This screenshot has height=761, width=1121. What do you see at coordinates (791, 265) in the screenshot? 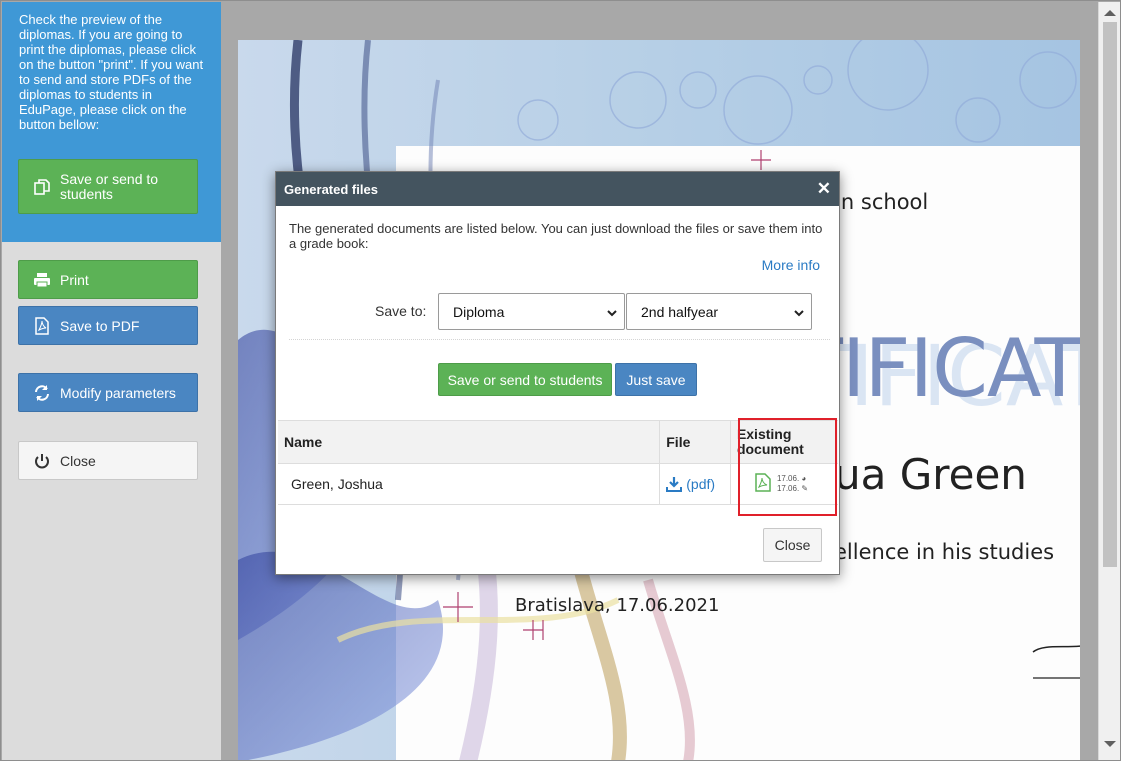
I see `more-info-link: More info` at bounding box center [791, 265].